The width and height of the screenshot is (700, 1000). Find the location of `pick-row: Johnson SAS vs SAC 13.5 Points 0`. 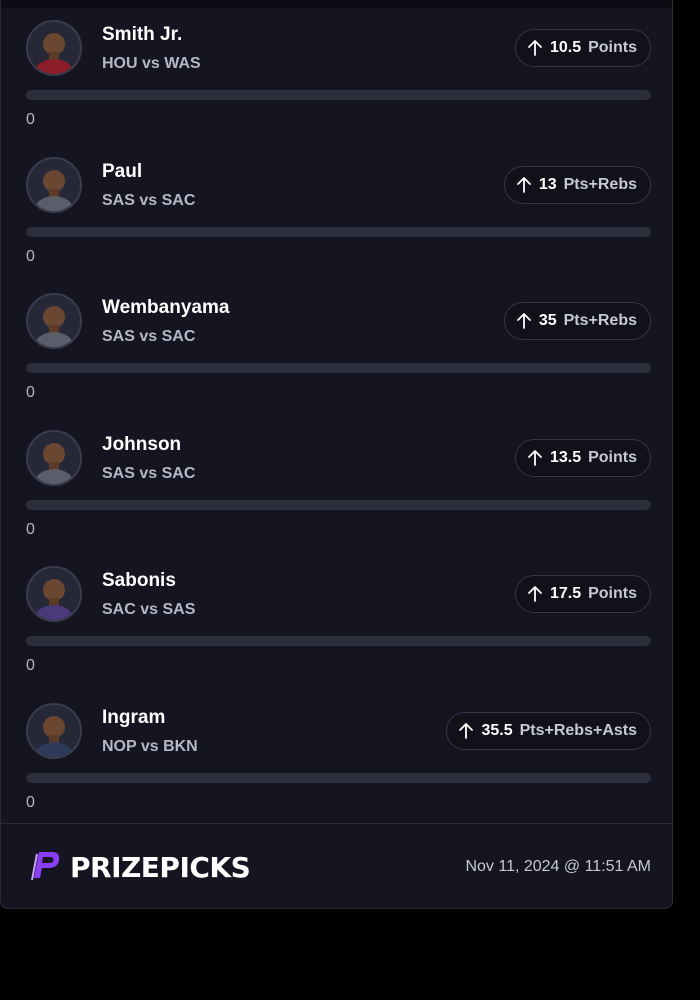

pick-row: Johnson SAS vs SAC 13.5 Points 0 is located at coordinates (336, 497).